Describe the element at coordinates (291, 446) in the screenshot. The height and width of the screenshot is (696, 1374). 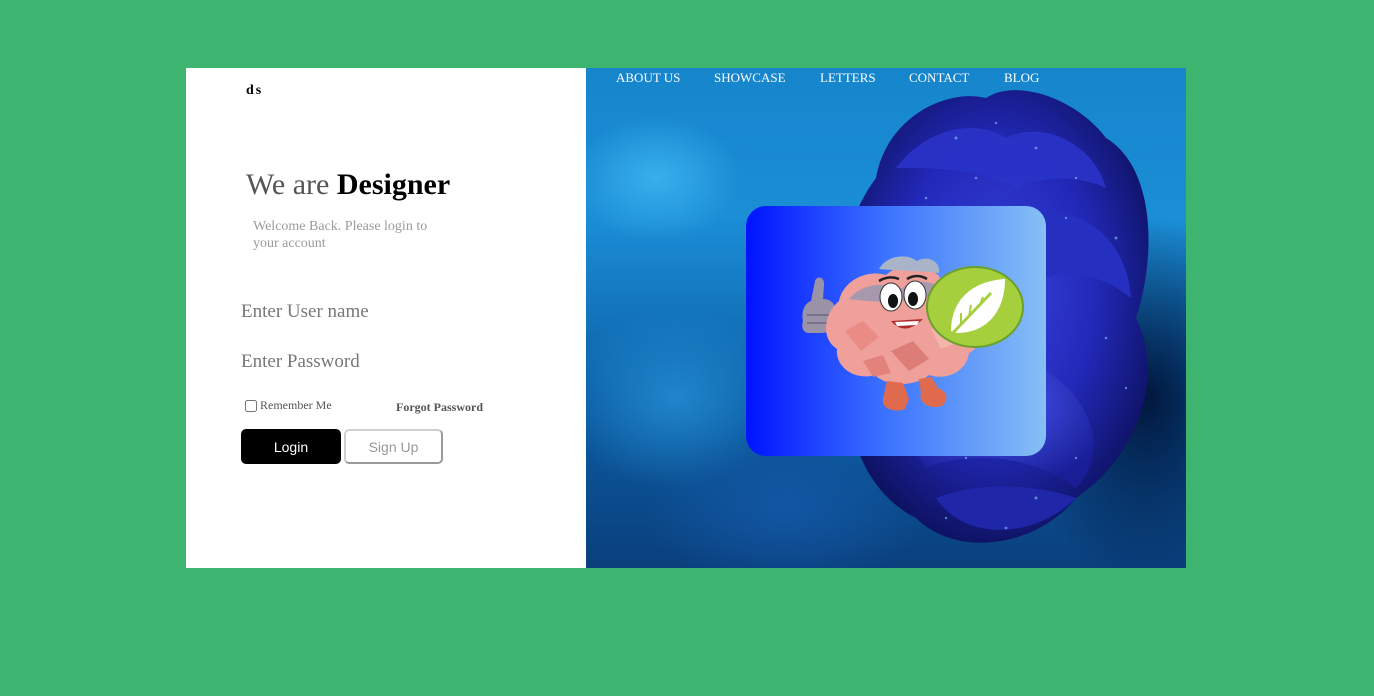
I see `login-button: Login` at that location.